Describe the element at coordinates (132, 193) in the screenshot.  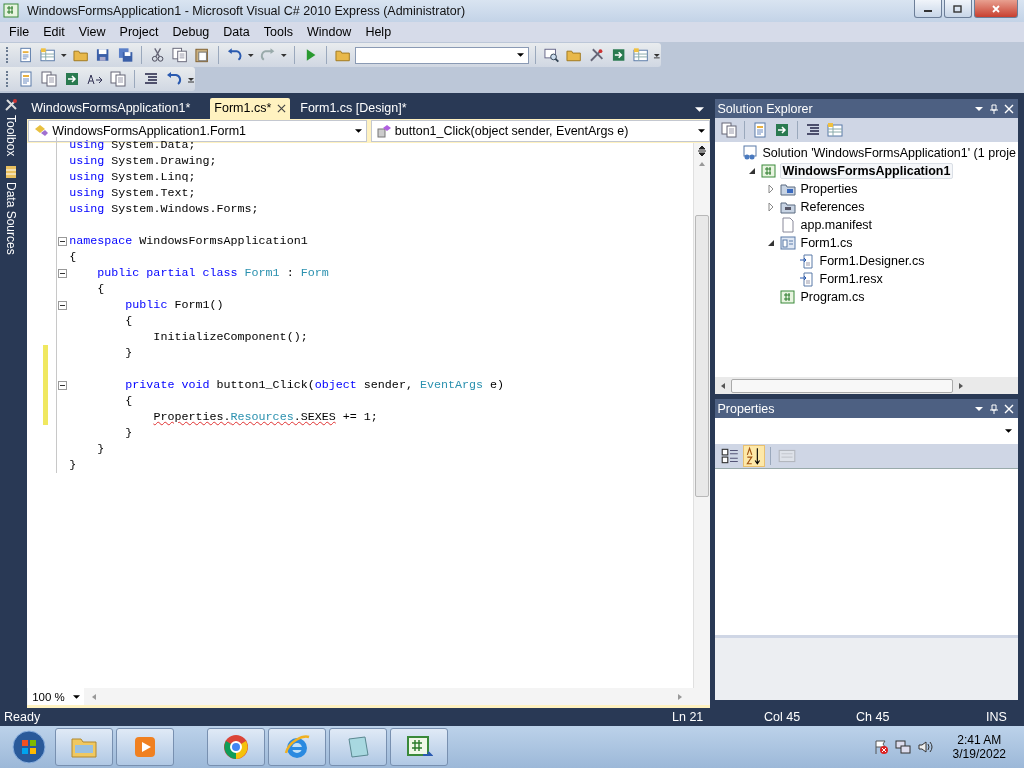
I see `code-line: using System.Text;` at that location.